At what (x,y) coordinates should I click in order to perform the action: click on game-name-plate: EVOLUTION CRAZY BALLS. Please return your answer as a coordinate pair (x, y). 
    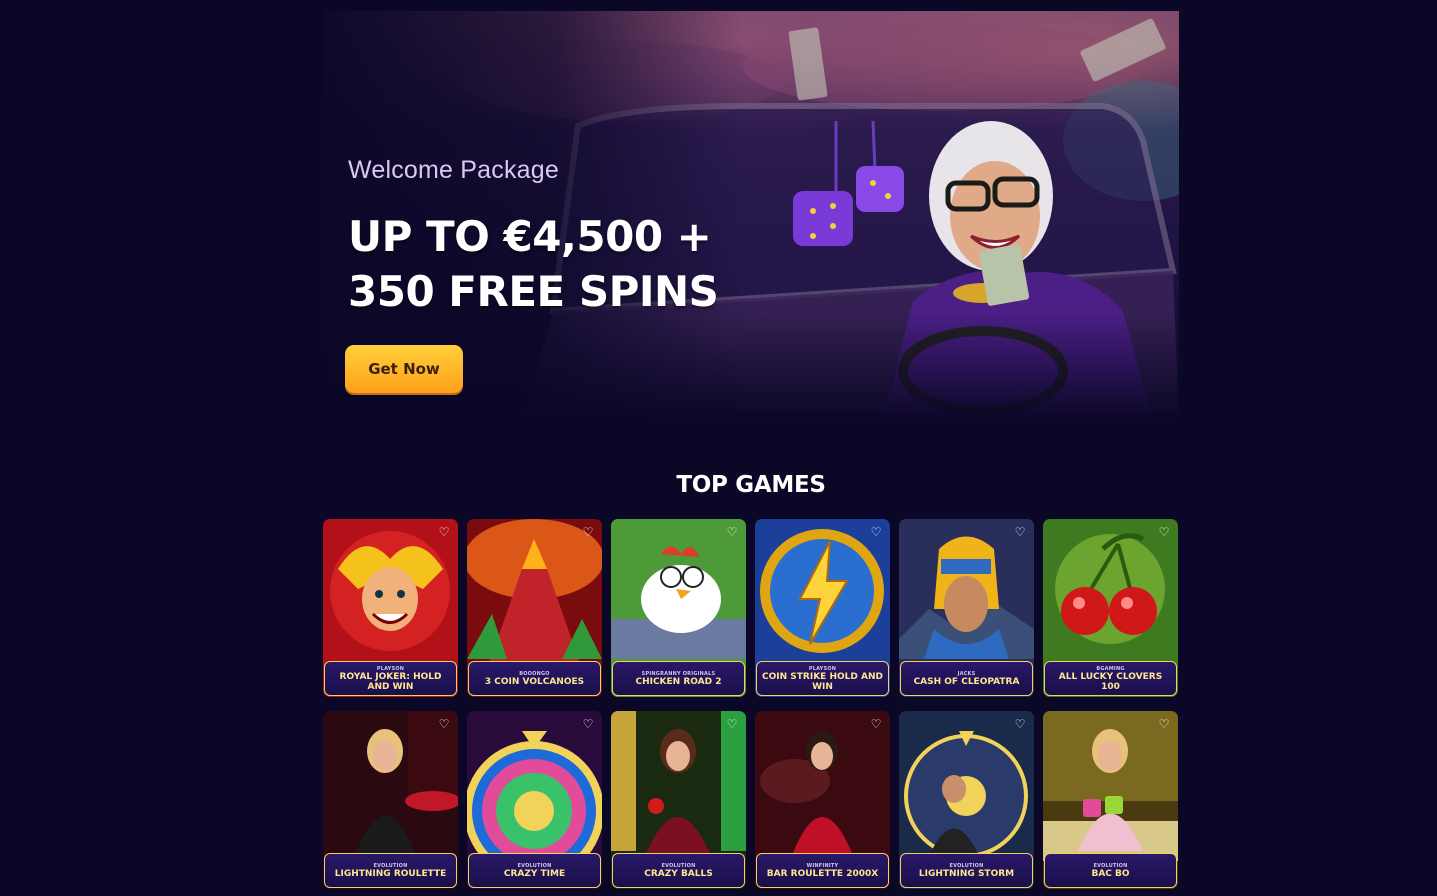
    Looking at the image, I should click on (678, 870).